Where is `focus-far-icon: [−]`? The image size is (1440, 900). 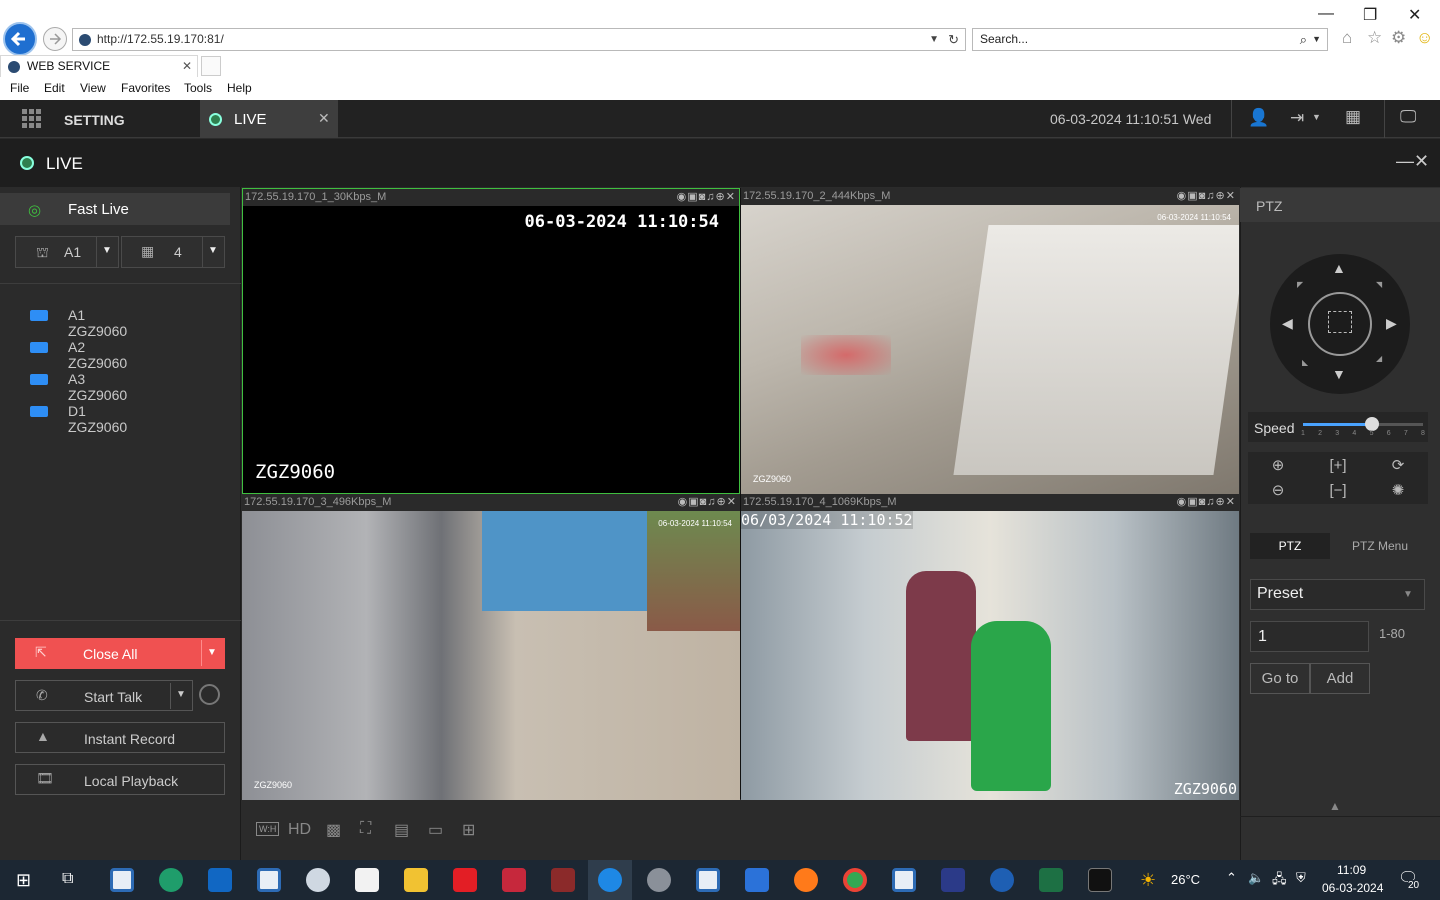 focus-far-icon: [−] is located at coordinates (1338, 491).